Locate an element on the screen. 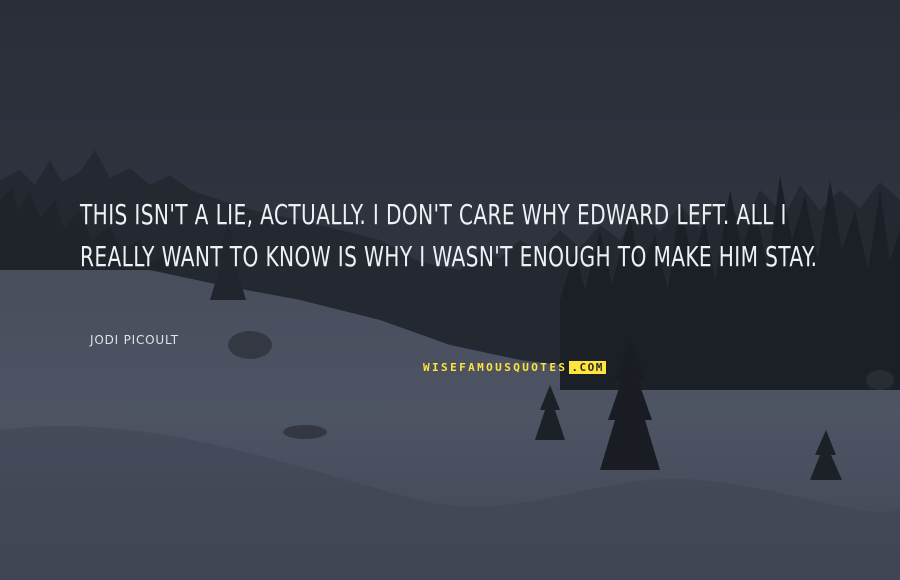 Image resolution: width=900 pixels, height=580 pixels. watermark-suffix: .COM is located at coordinates (587, 367).